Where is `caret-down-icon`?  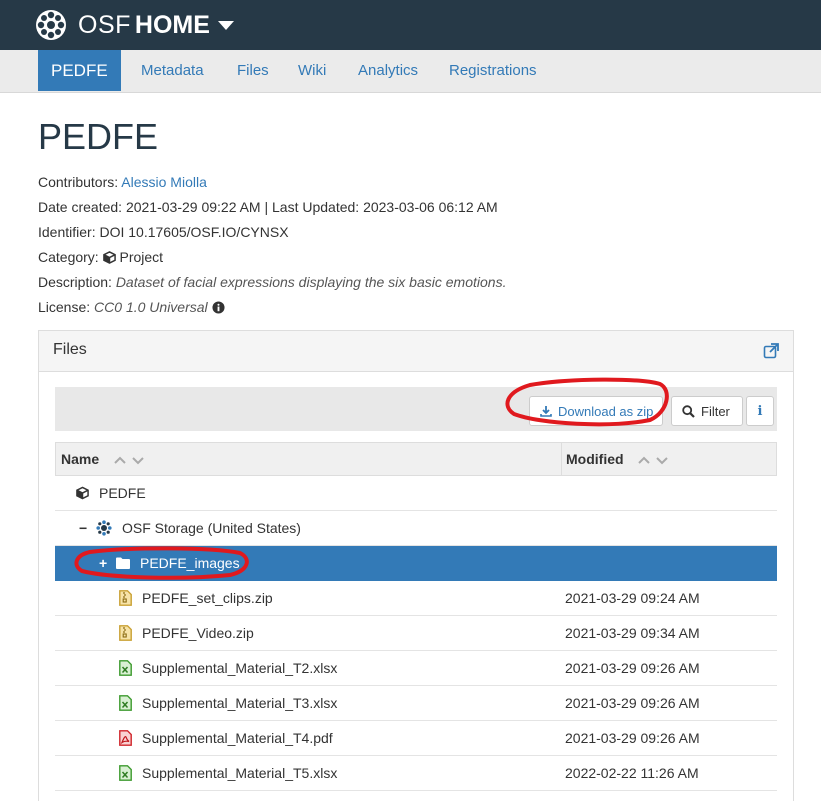 caret-down-icon is located at coordinates (225, 25).